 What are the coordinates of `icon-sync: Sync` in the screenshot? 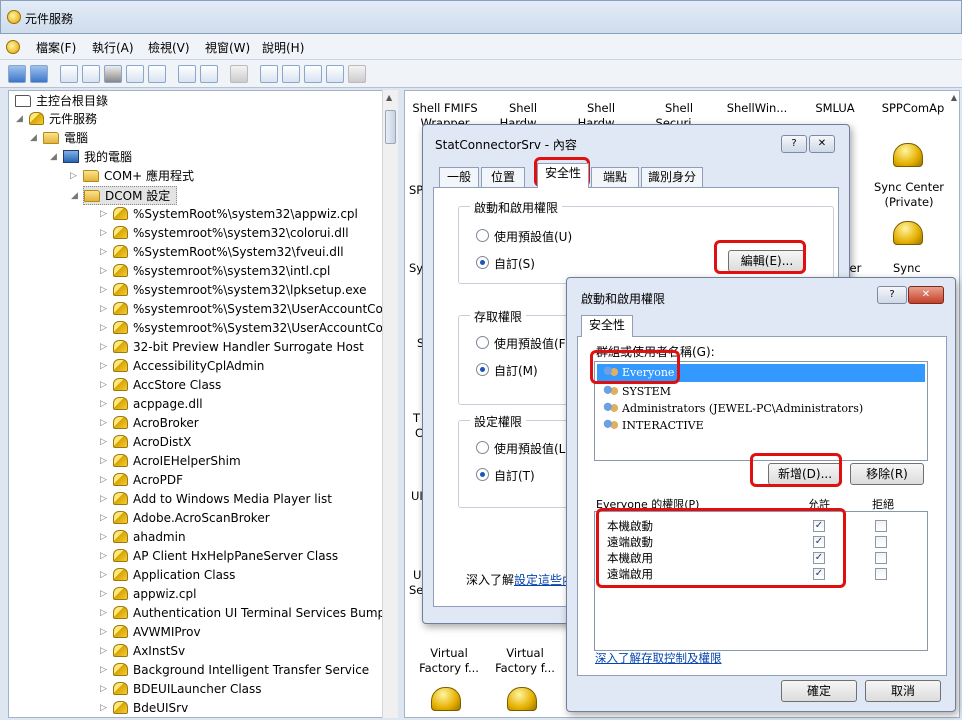 It's located at (907, 268).